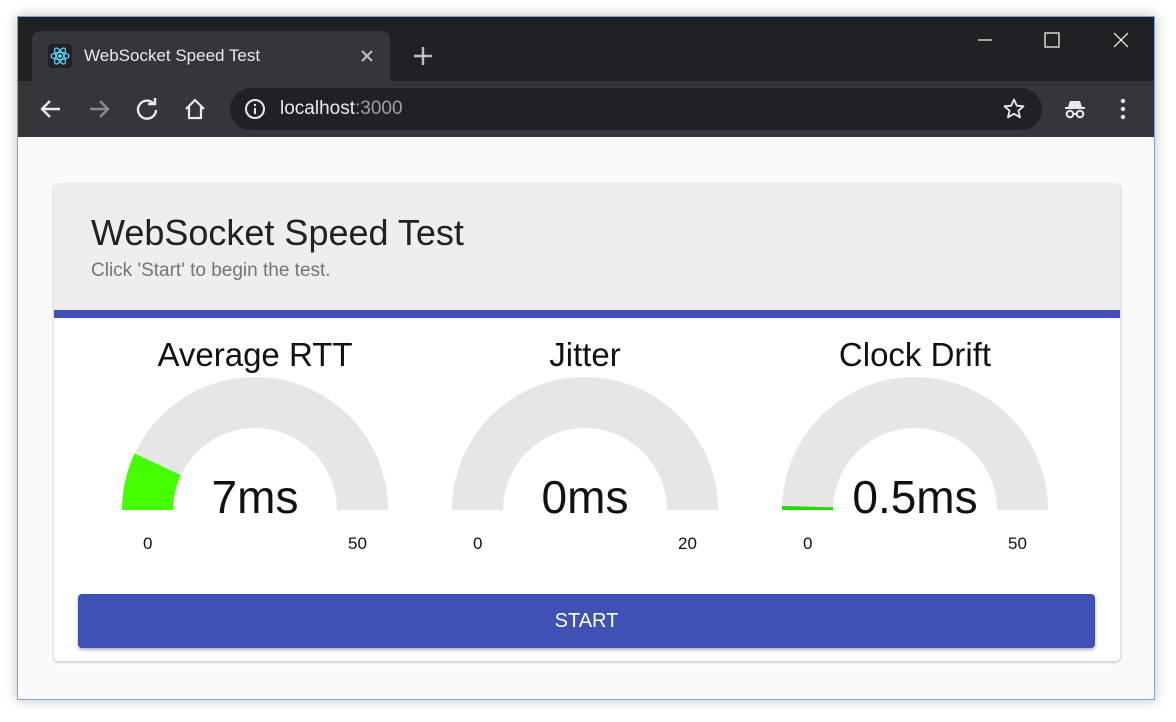  I want to click on close-tab-icon, so click(367, 56).